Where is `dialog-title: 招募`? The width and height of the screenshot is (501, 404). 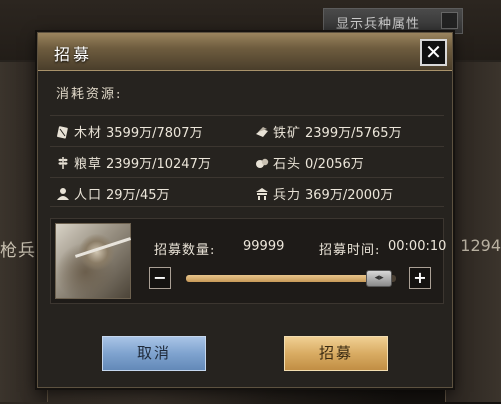 dialog-title: 招募 is located at coordinates (73, 54).